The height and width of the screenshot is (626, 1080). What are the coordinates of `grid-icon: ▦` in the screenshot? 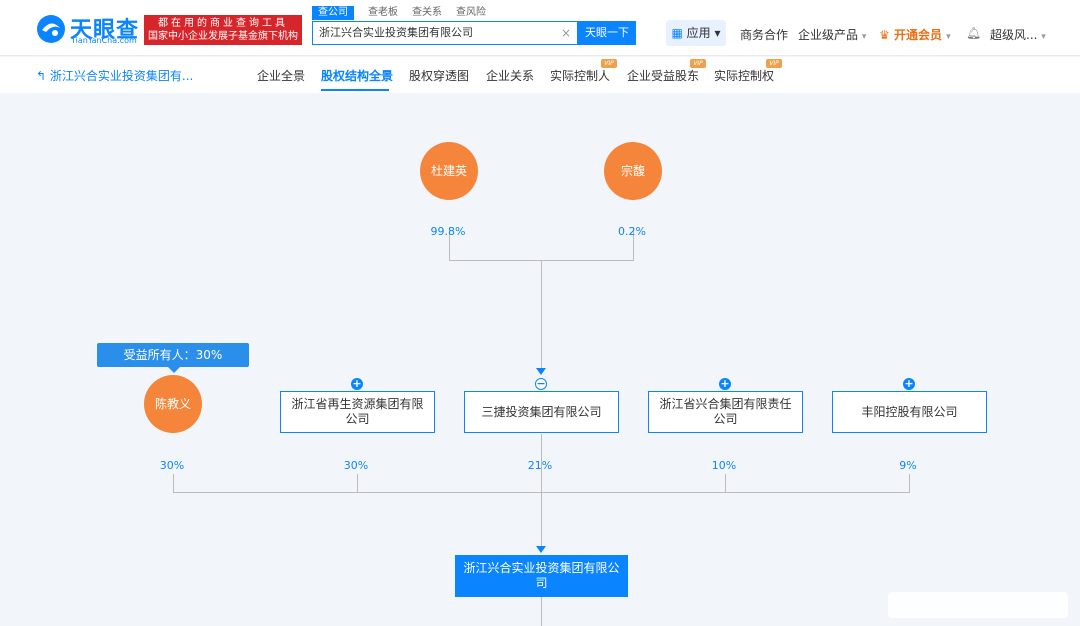 It's located at (677, 33).